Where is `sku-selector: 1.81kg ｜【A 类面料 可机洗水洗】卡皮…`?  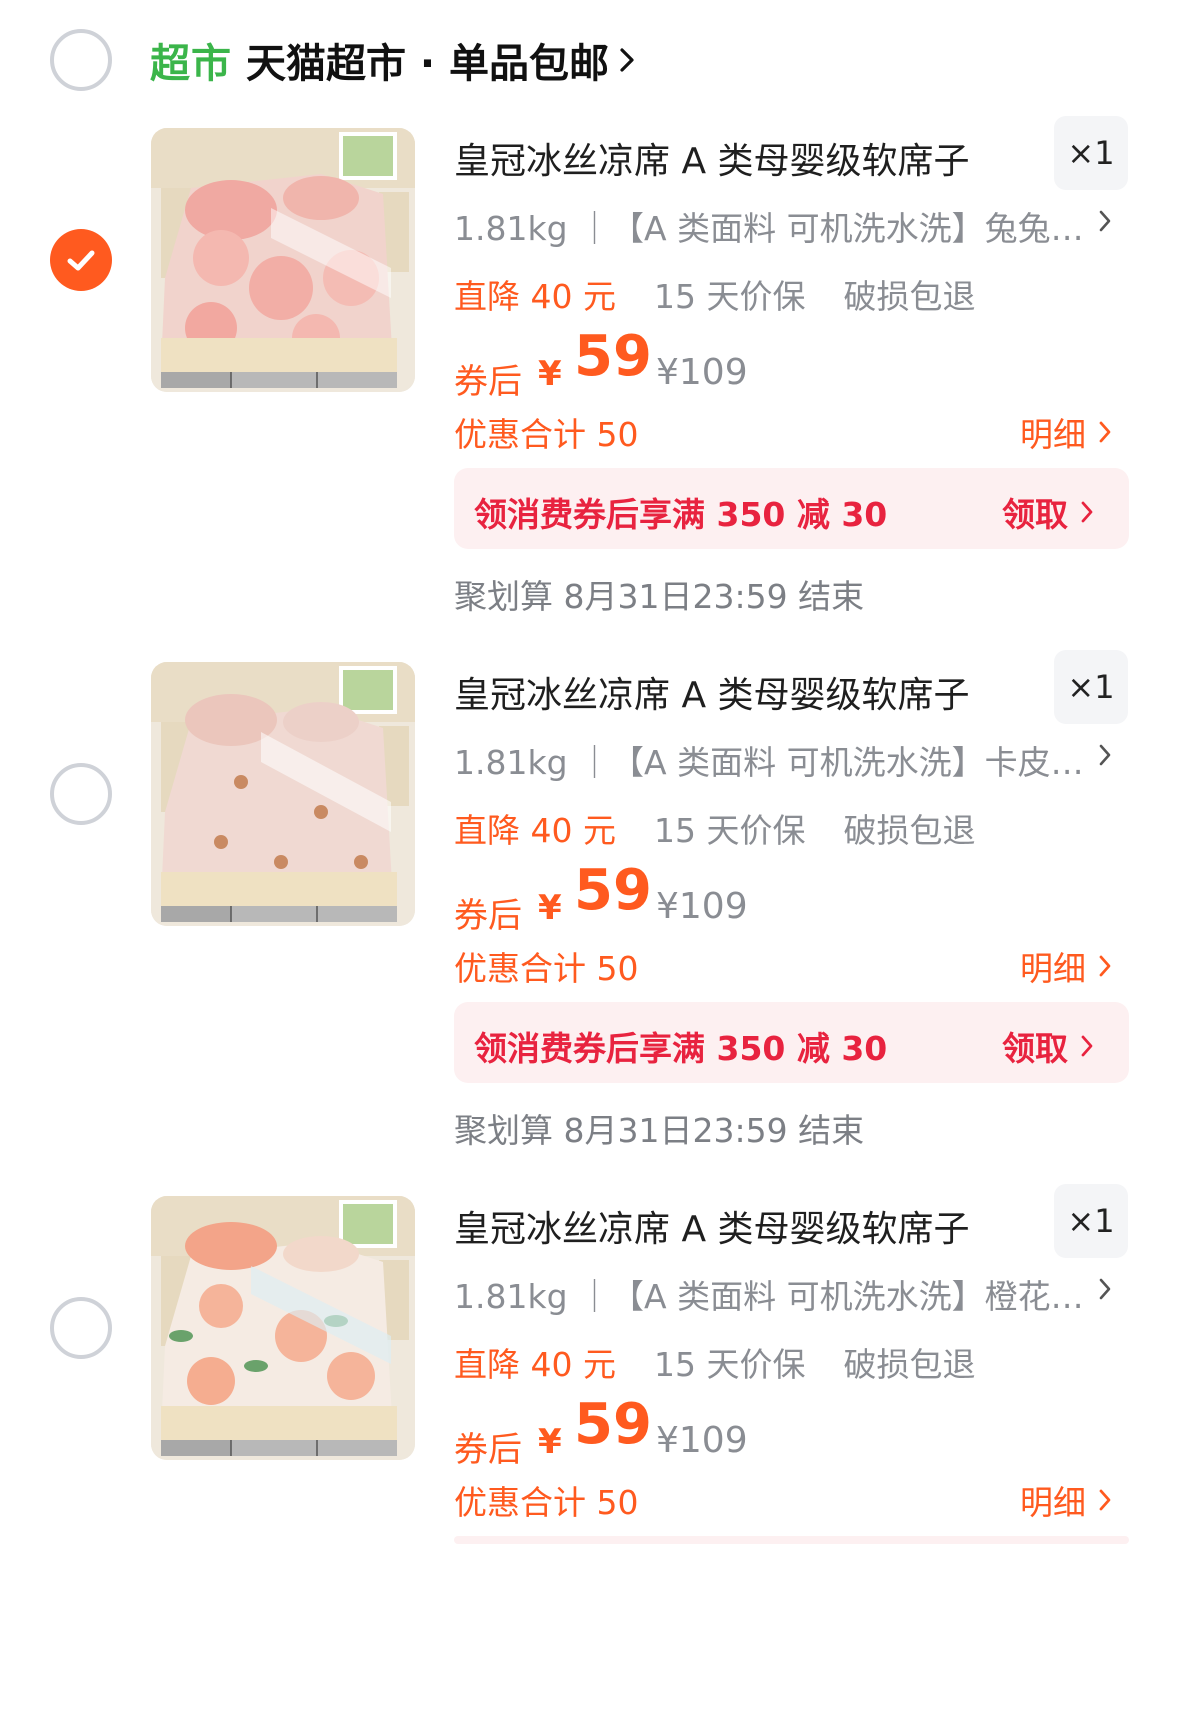
sku-selector: 1.81kg ｜【A 类面料 可机洗水洗】卡皮… is located at coordinates (769, 760).